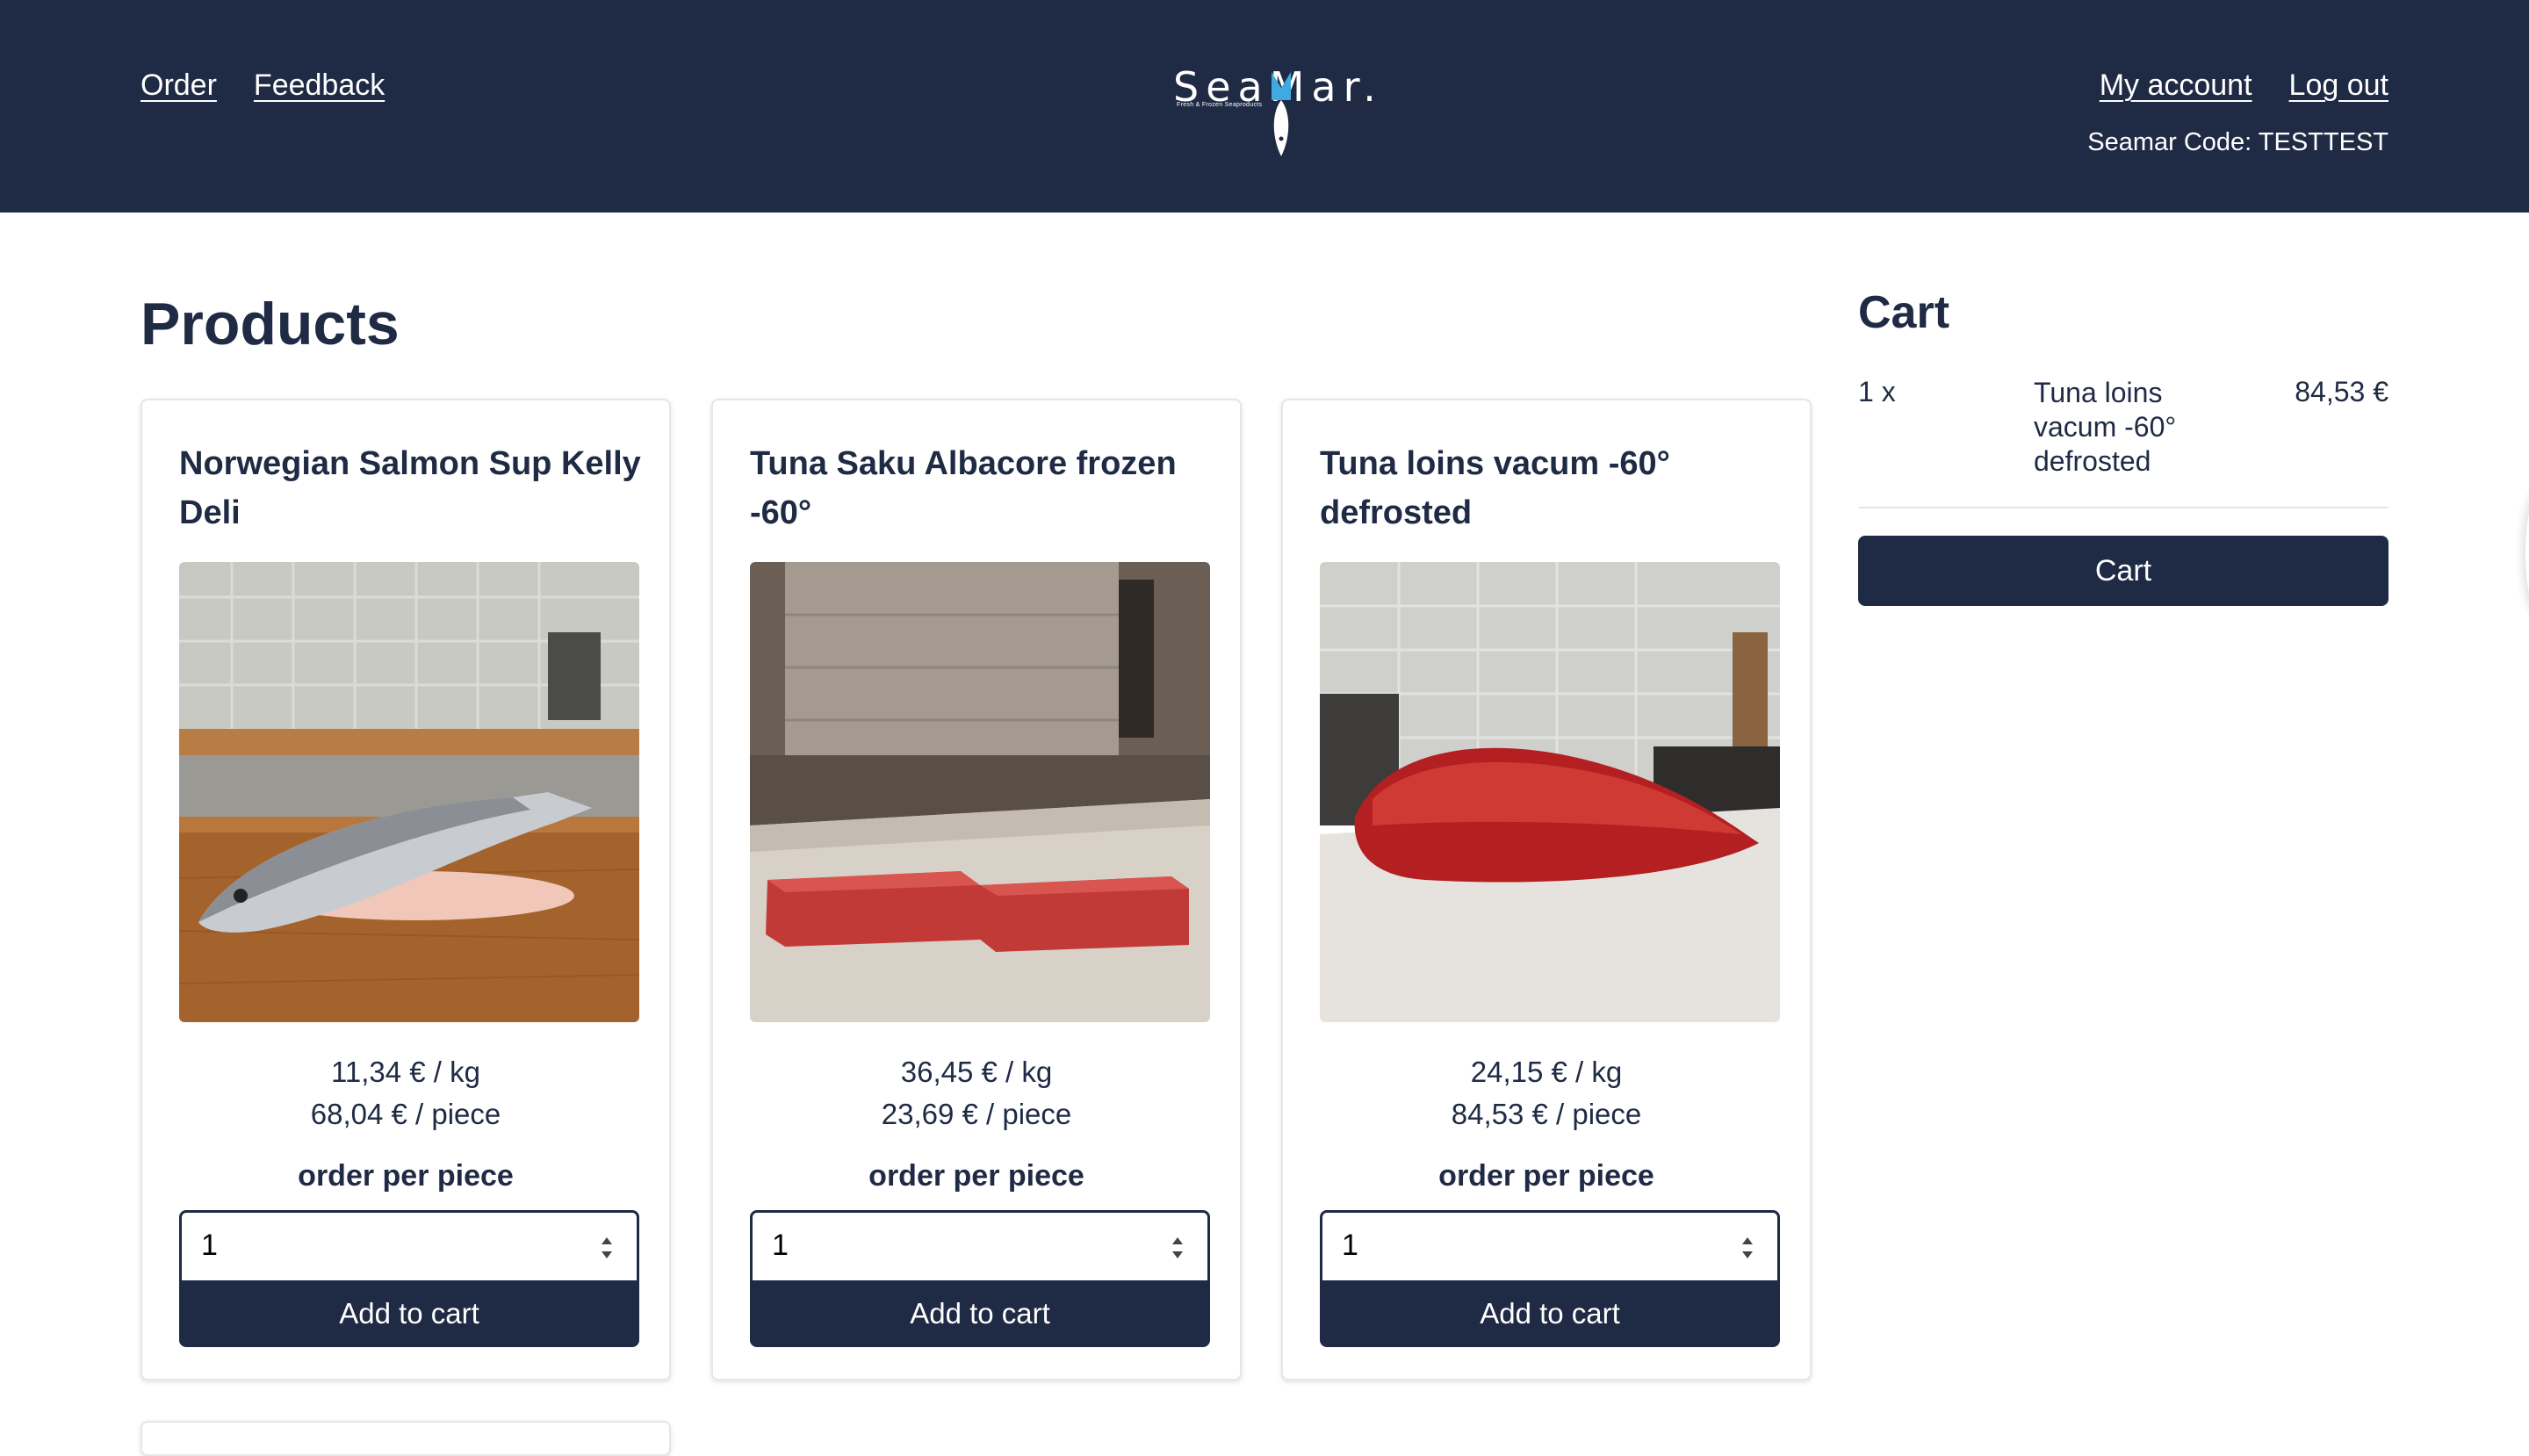 This screenshot has height=1456, width=2529. I want to click on product-name: Tuna Saku Albacore frozen -60°, so click(964, 488).